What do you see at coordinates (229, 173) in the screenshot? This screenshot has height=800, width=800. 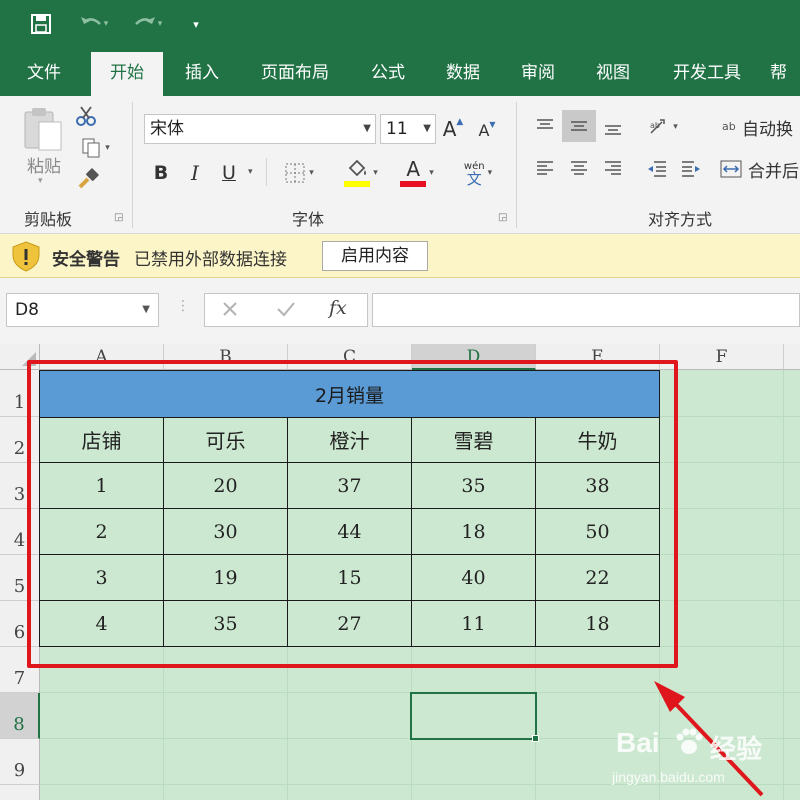 I see `underline-button: U` at bounding box center [229, 173].